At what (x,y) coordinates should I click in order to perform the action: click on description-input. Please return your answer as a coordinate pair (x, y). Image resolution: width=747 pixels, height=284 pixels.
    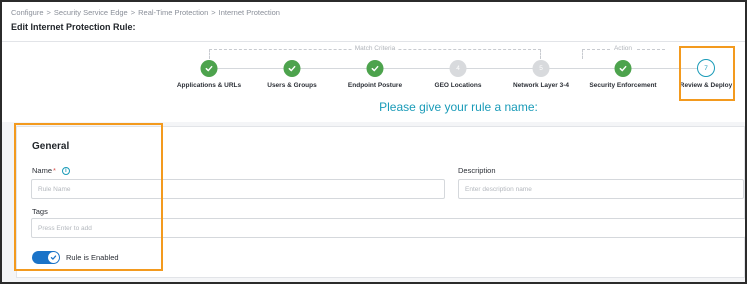
    Looking at the image, I should click on (601, 189).